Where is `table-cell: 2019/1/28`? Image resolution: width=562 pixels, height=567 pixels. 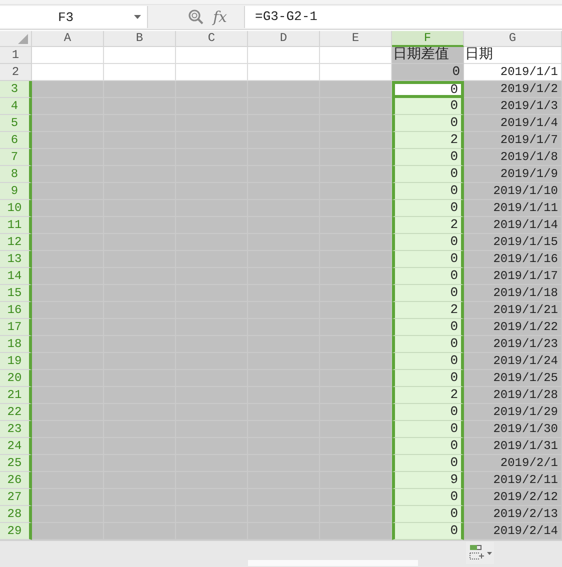
table-cell: 2019/1/28 is located at coordinates (513, 395).